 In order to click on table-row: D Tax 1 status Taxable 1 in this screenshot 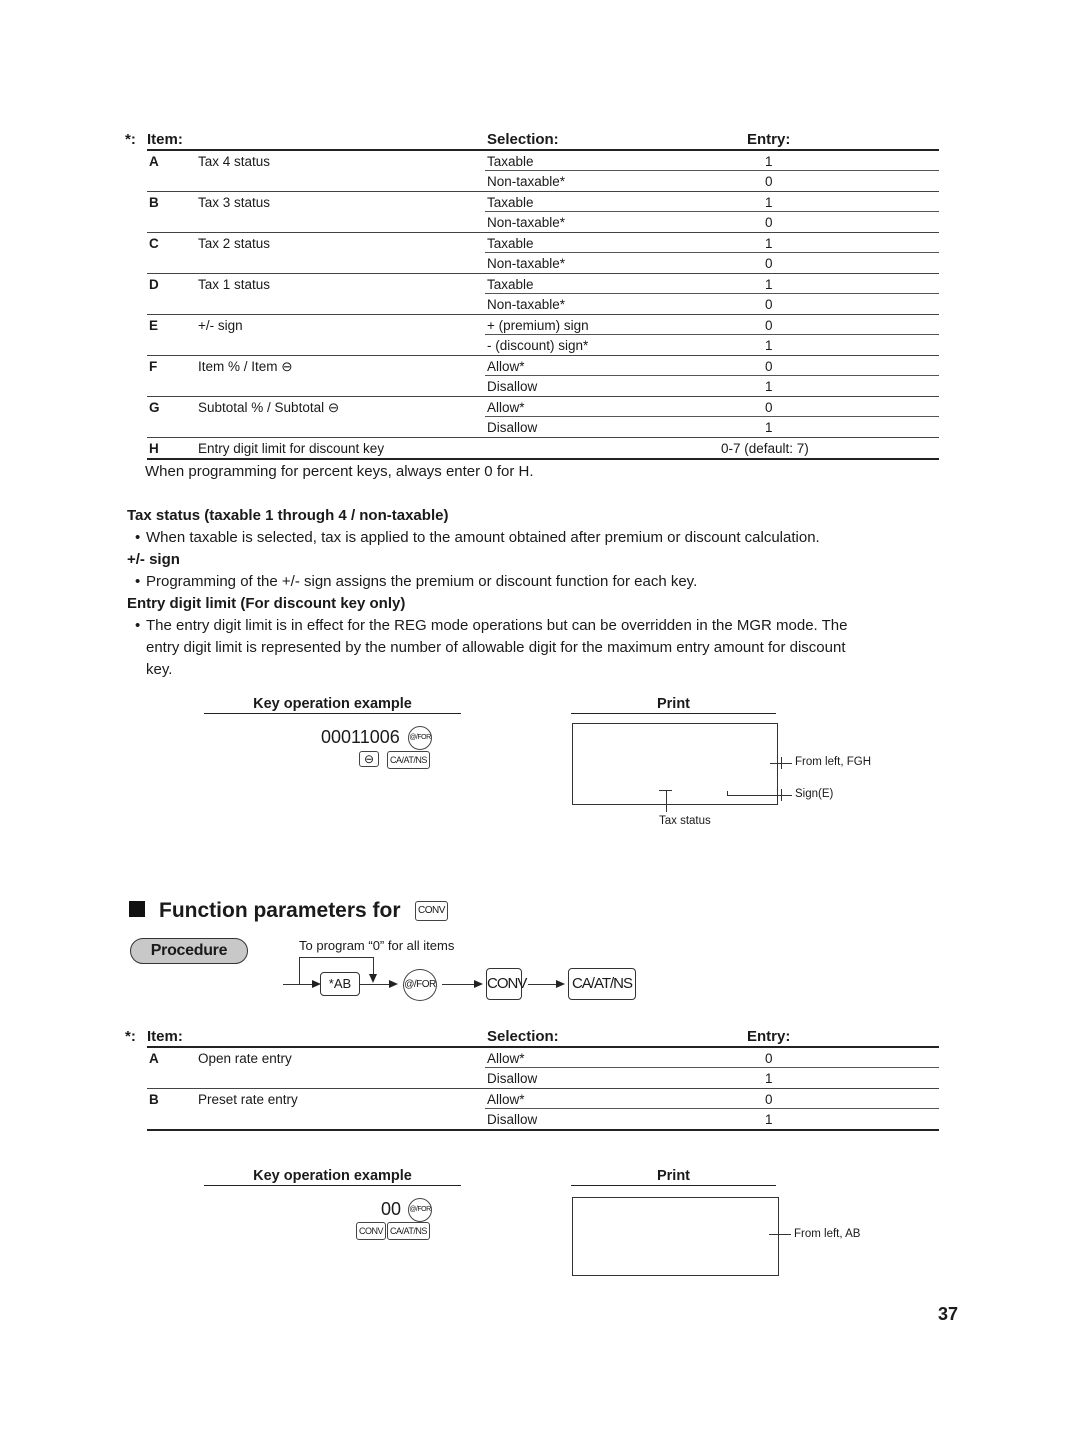, I will do `click(543, 284)`.